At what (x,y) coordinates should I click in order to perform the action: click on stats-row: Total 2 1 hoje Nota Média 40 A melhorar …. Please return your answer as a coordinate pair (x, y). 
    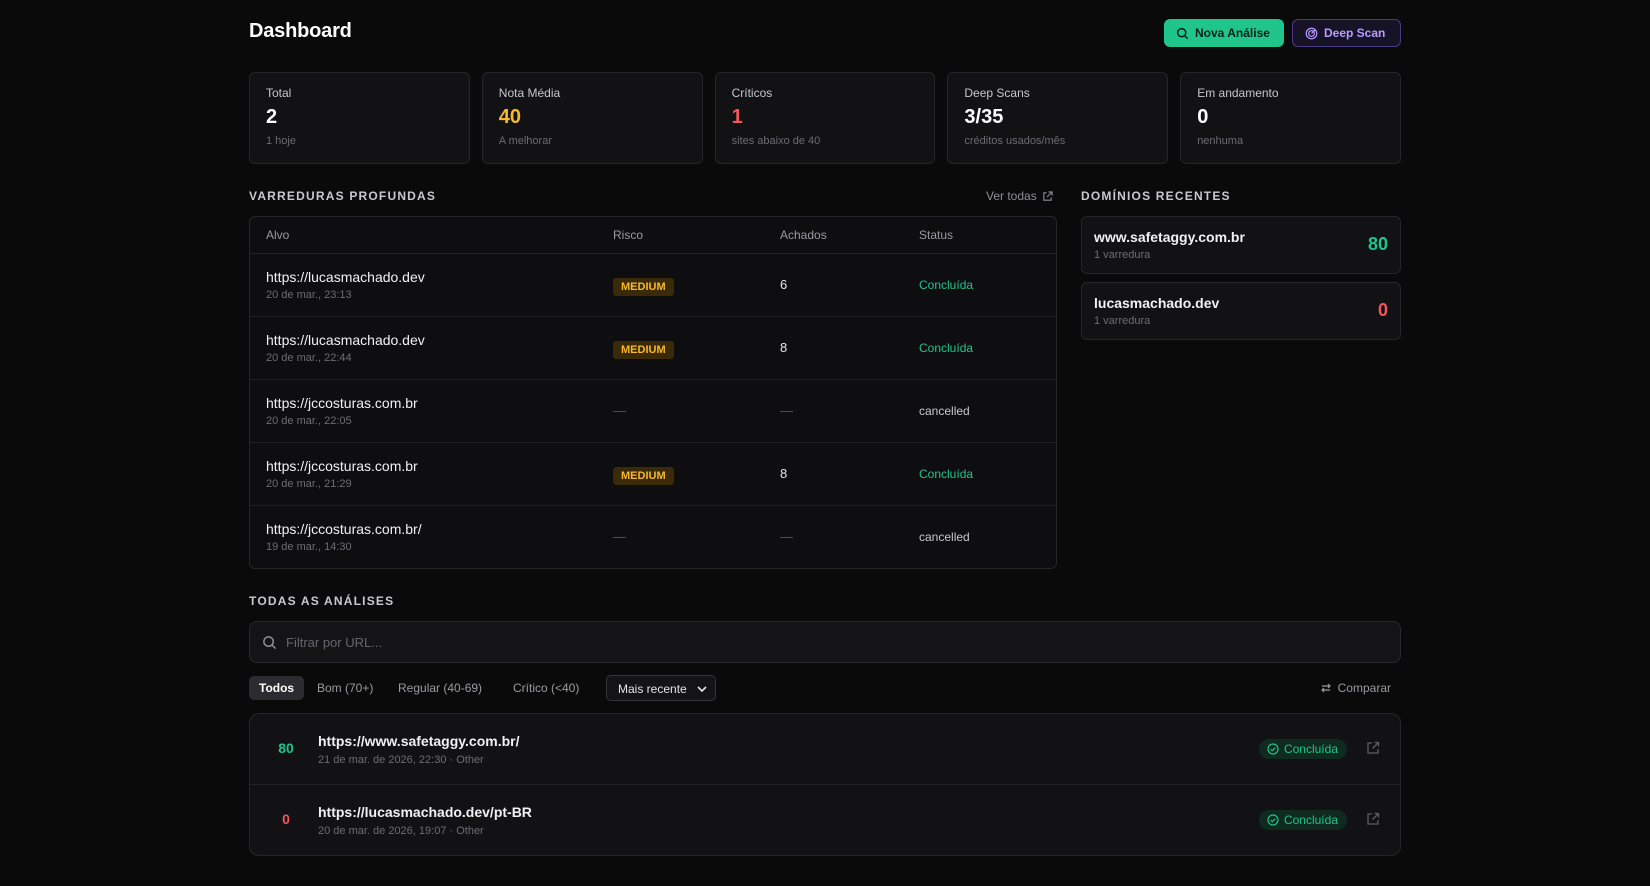
    Looking at the image, I should click on (825, 118).